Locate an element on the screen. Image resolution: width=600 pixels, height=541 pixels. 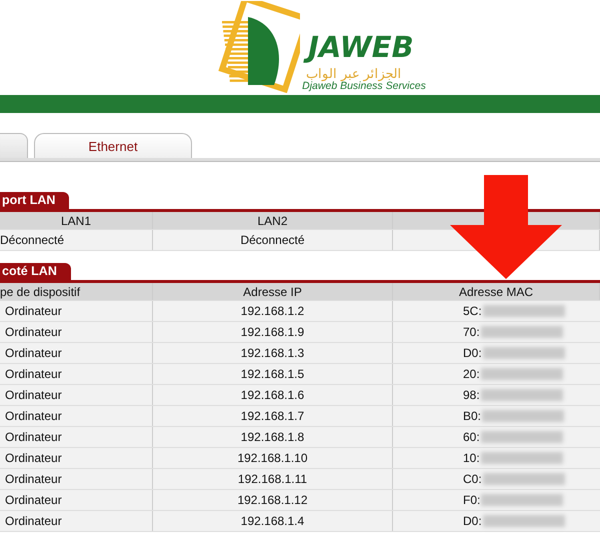
table-cell: 192.168.1.10 is located at coordinates (273, 458).